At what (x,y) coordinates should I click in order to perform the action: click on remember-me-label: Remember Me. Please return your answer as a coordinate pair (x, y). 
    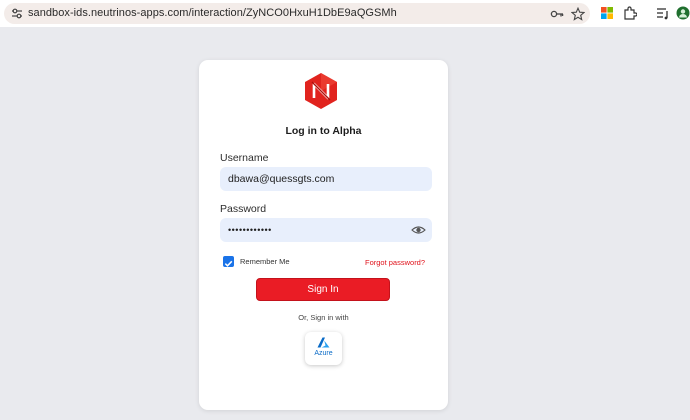
    Looking at the image, I should click on (265, 261).